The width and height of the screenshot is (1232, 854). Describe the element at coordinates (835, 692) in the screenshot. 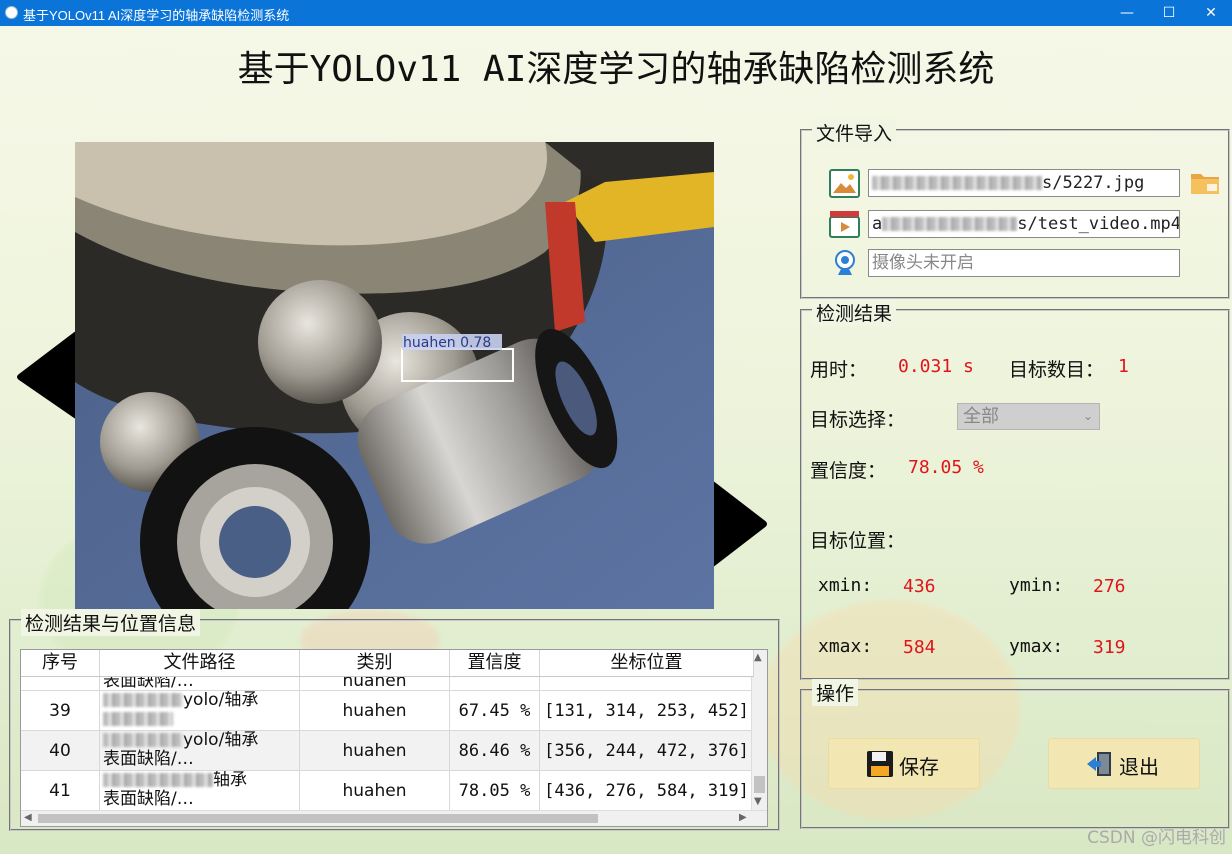

I see `operations-title: 操作` at that location.